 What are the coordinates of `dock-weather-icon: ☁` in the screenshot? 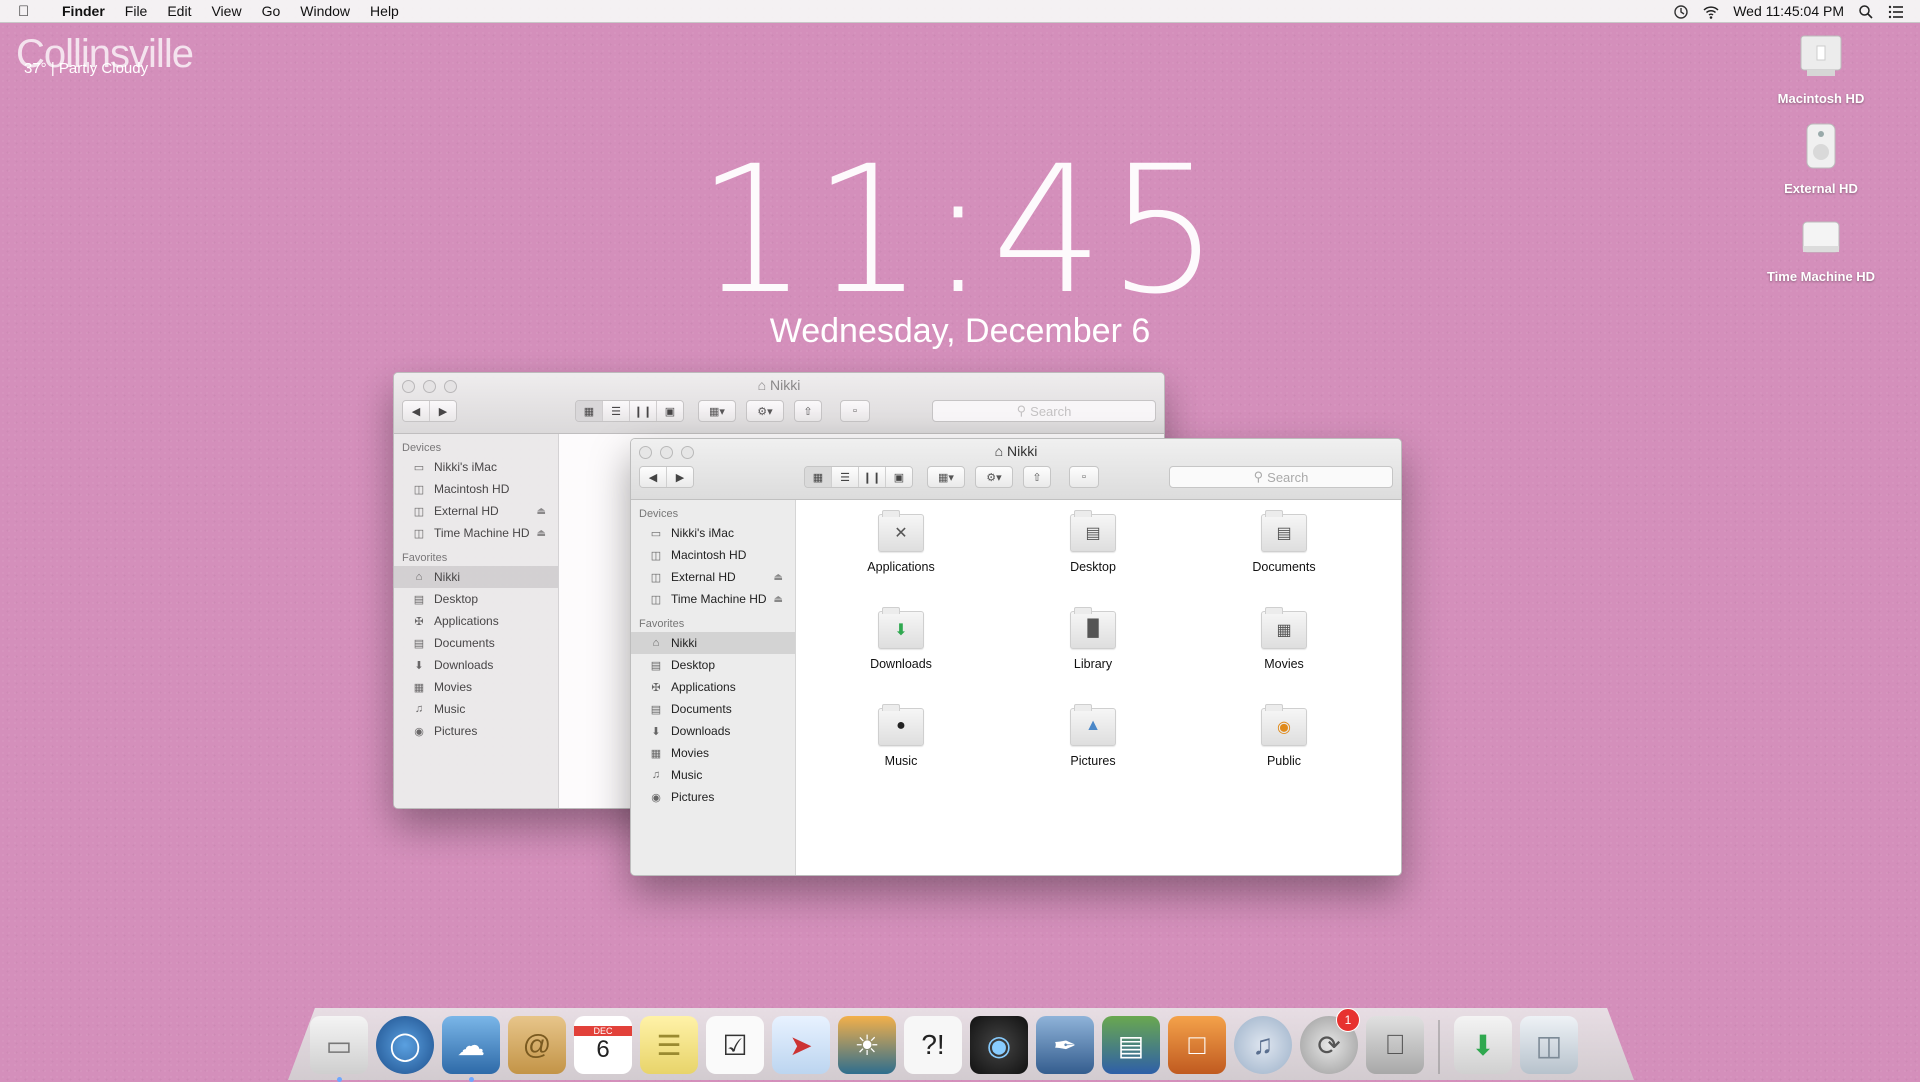 It's located at (471, 1049).